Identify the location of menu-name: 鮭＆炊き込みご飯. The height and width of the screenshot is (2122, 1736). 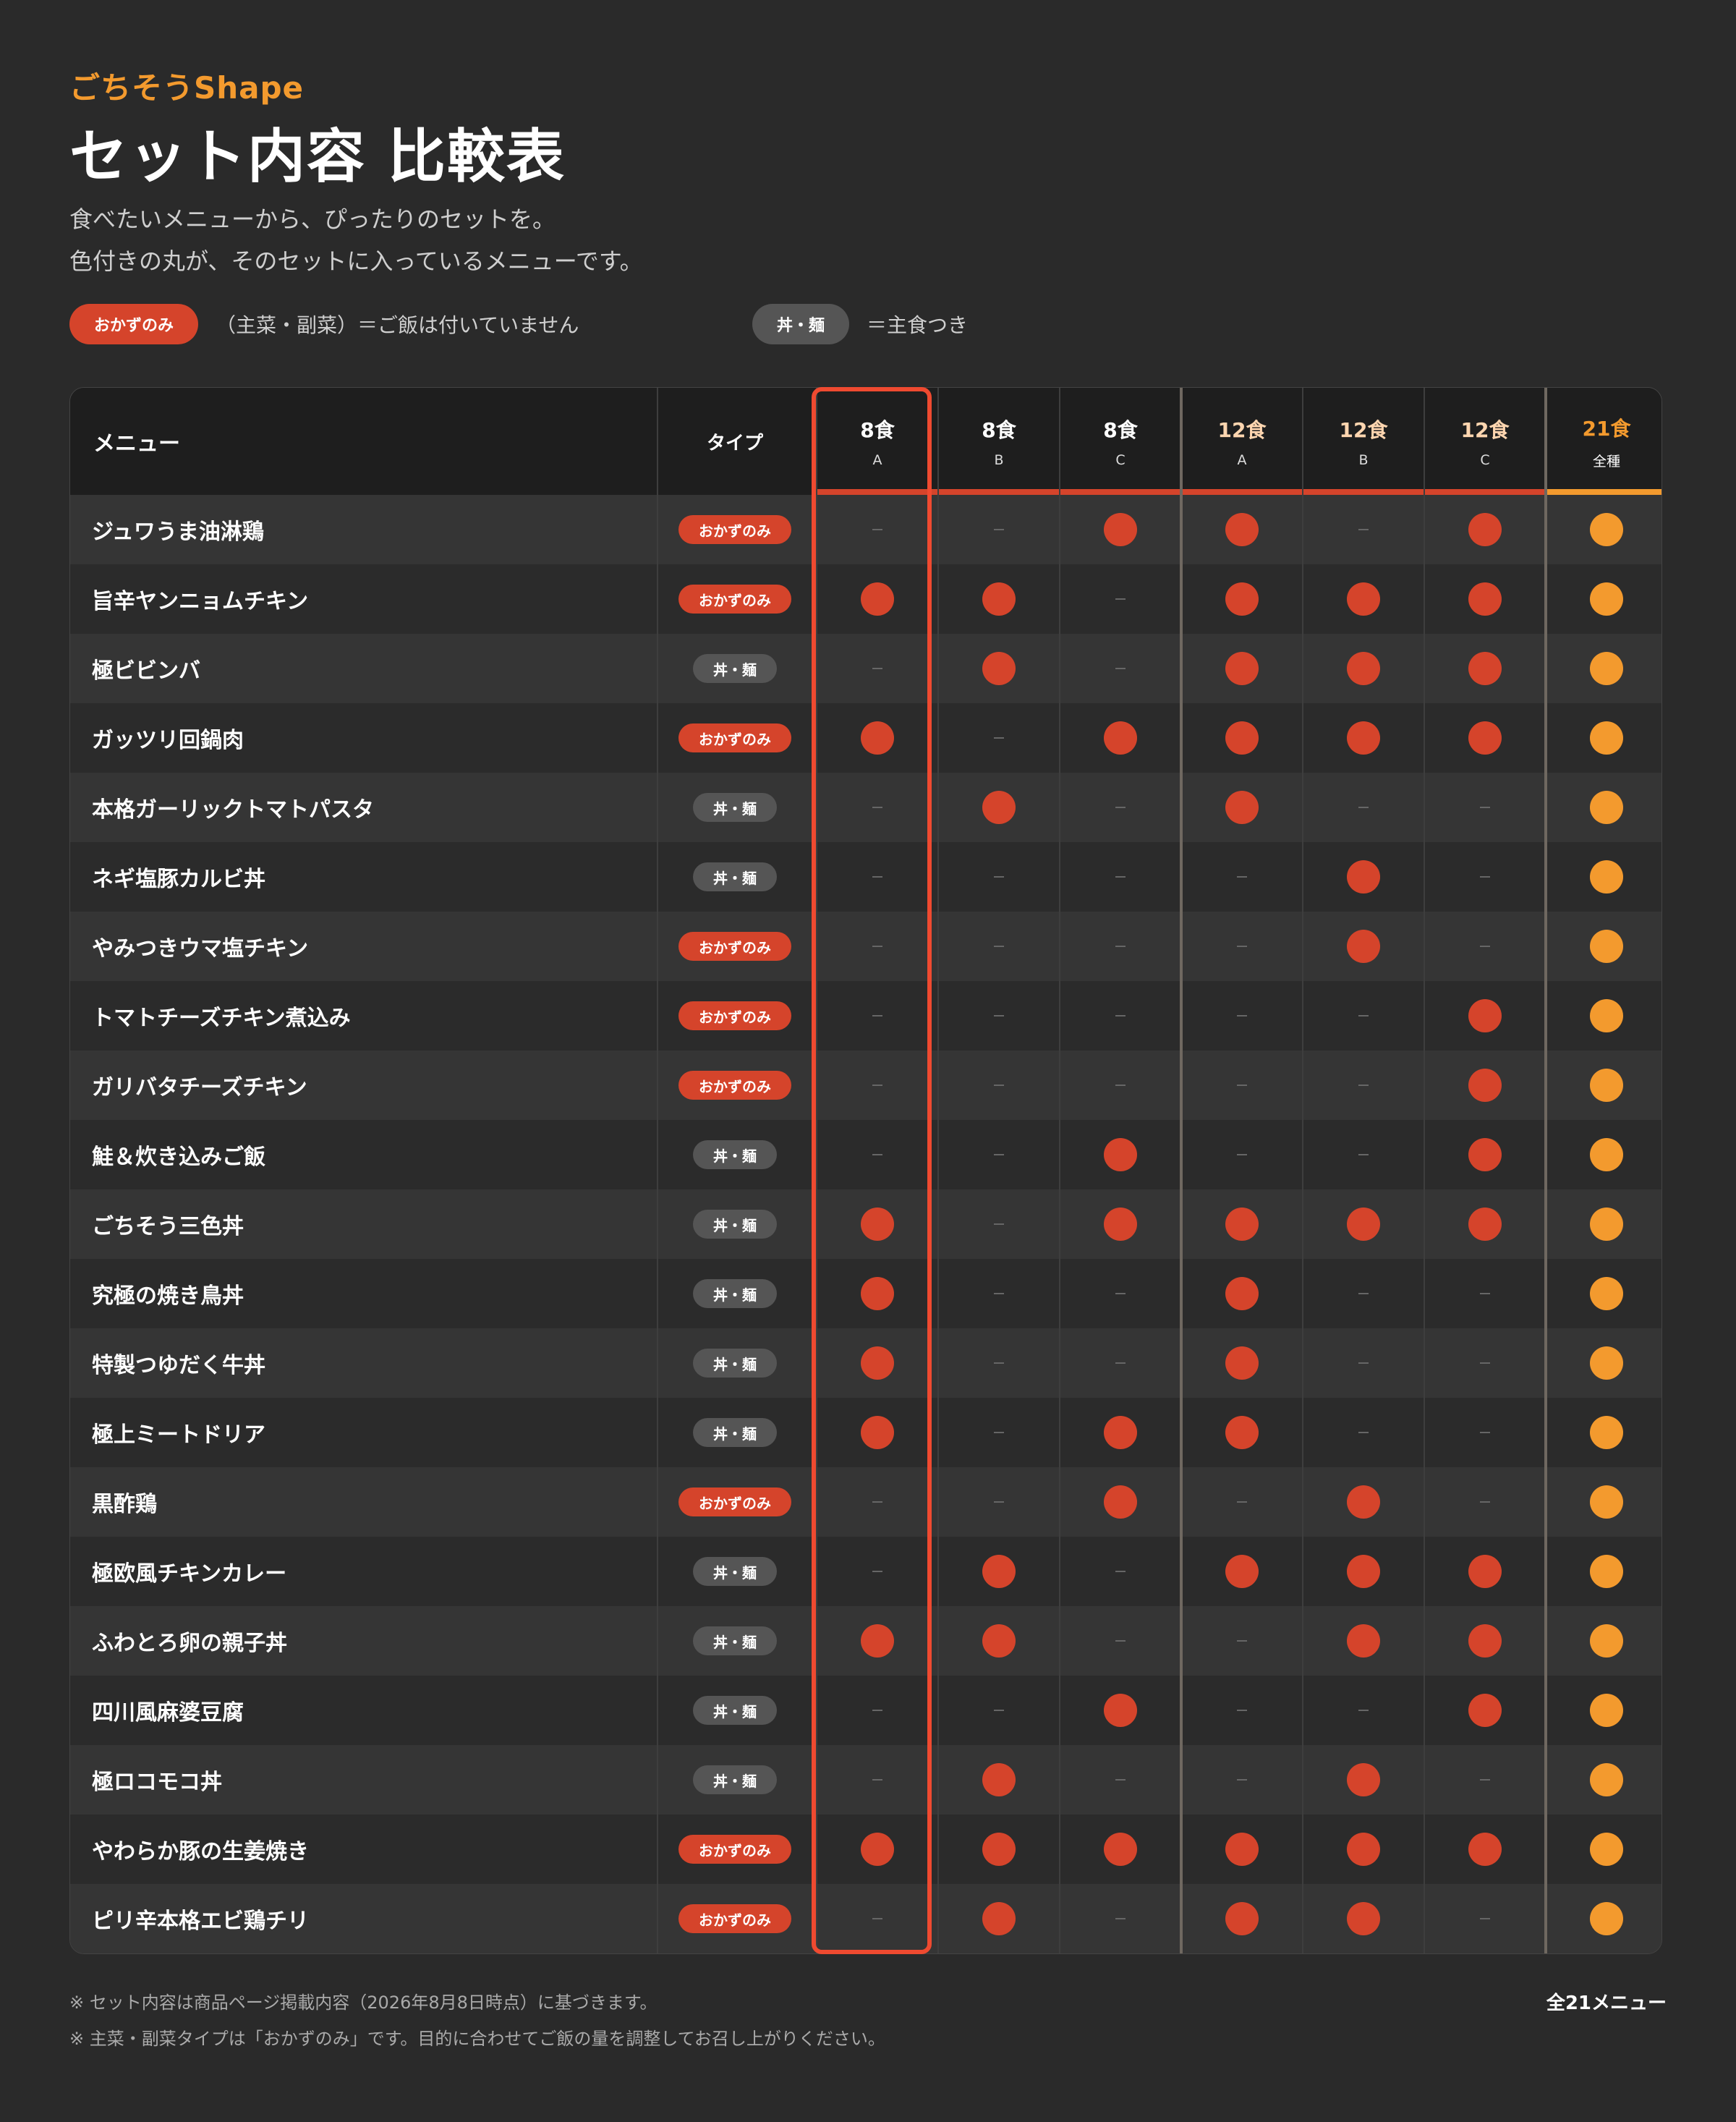
(179, 1157).